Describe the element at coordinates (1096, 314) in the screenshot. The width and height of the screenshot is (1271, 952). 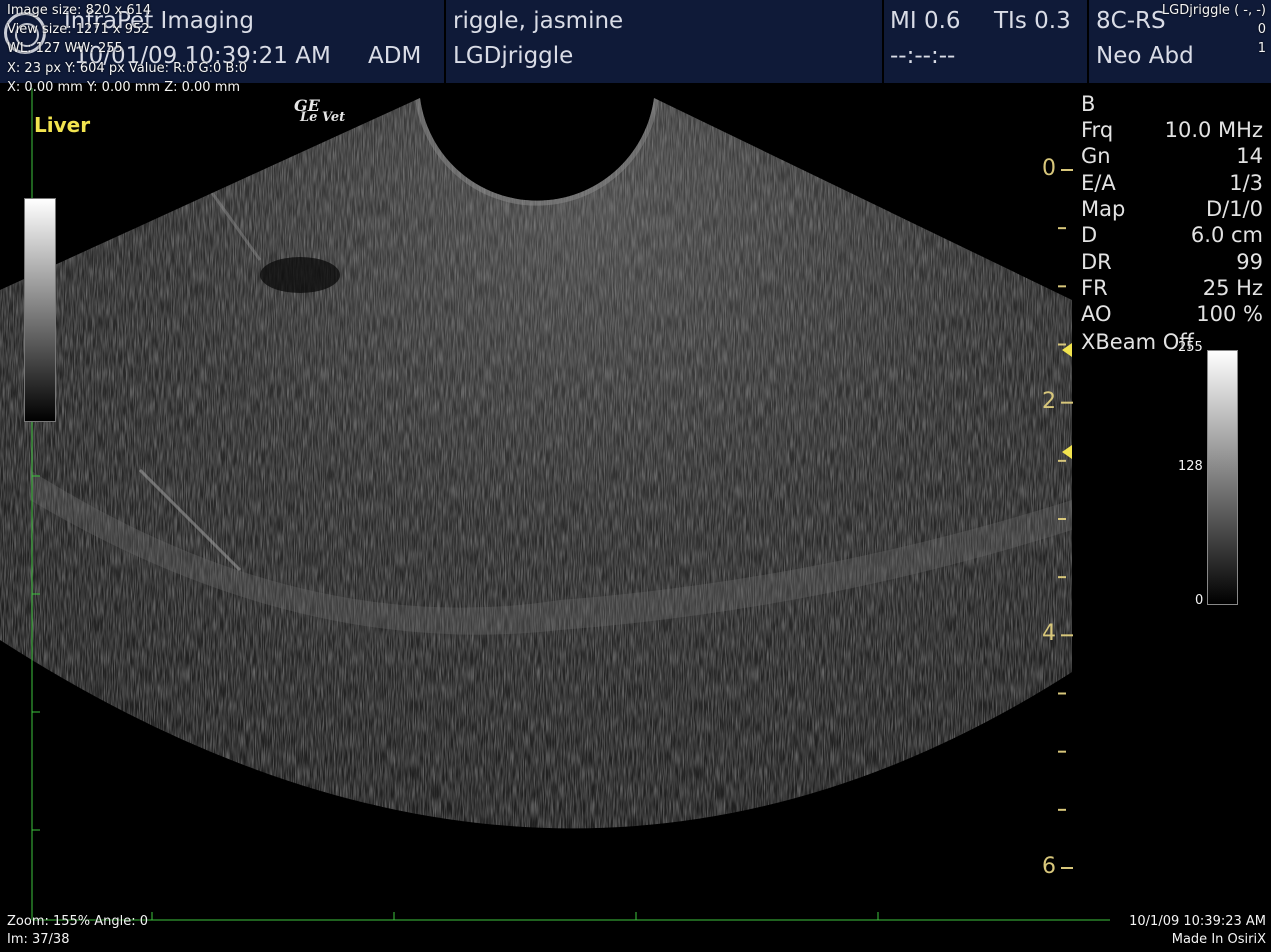
I see `param-key: AO` at that location.